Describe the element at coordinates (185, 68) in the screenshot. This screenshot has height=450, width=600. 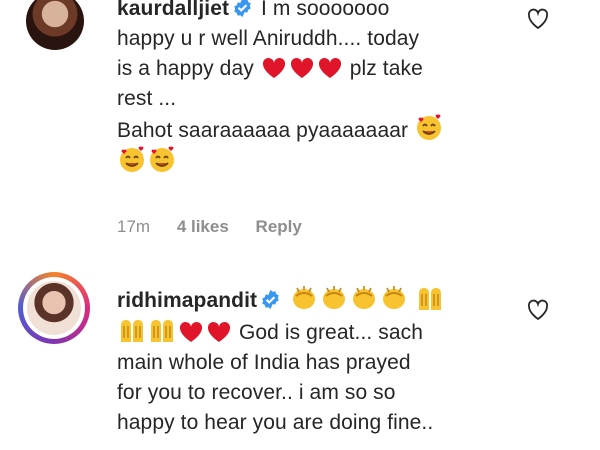
I see `comment-text-line: is a happy day` at that location.